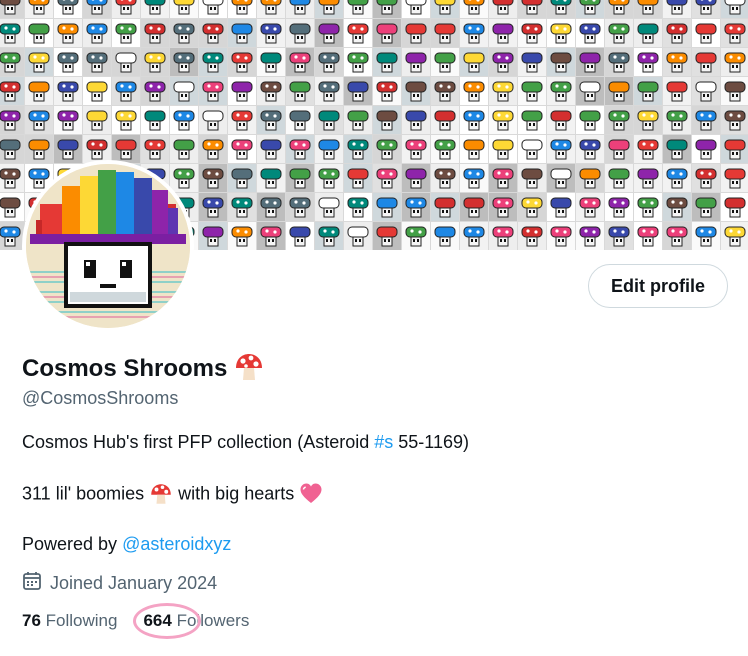 Image resolution: width=748 pixels, height=656 pixels. I want to click on avatar, so click(108, 246).